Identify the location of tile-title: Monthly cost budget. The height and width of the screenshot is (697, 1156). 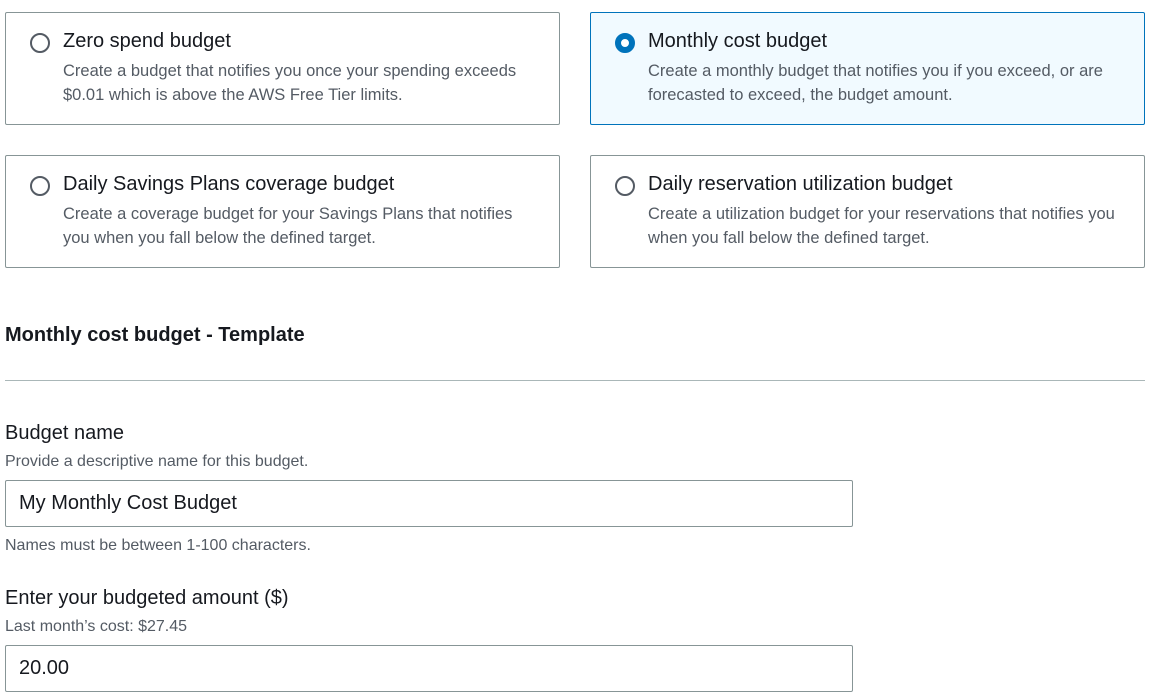
(737, 41).